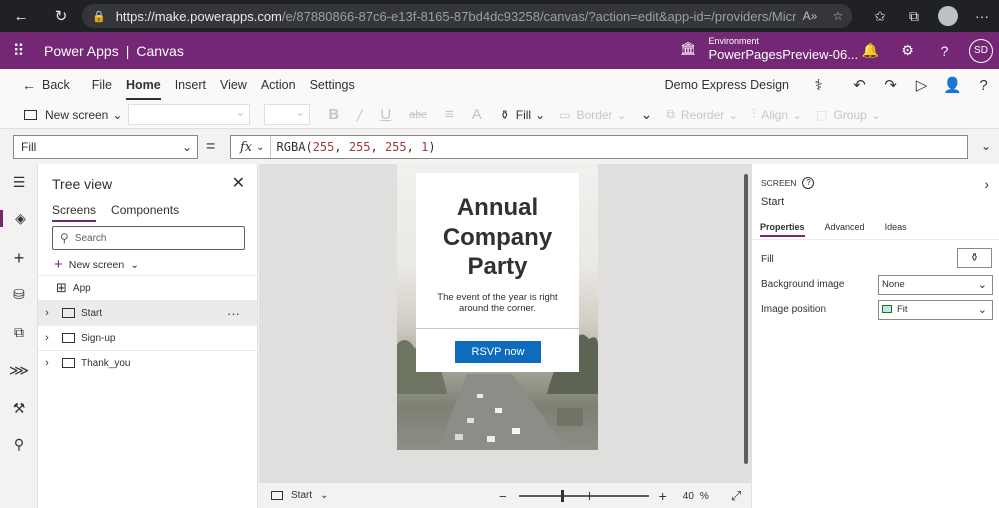 This screenshot has height=508, width=999. I want to click on notifications-icon: 🔔, so click(870, 50).